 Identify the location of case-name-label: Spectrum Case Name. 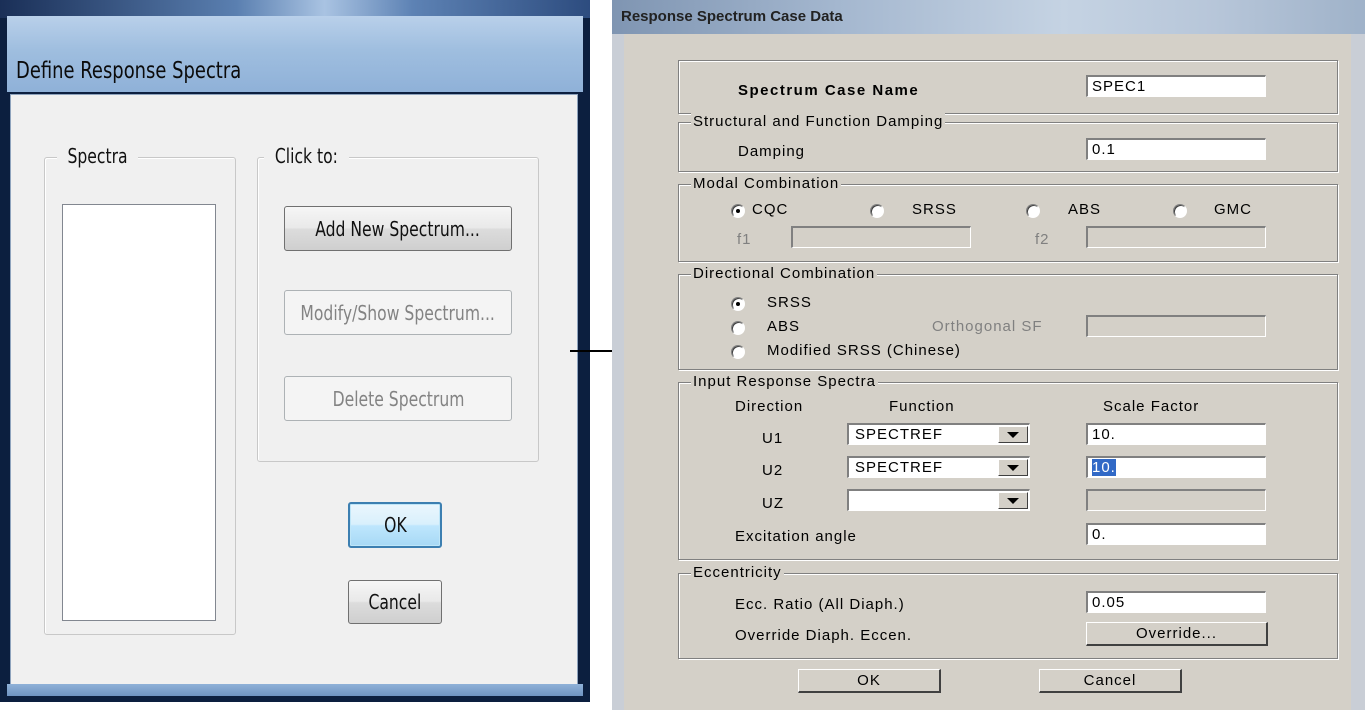
(829, 90).